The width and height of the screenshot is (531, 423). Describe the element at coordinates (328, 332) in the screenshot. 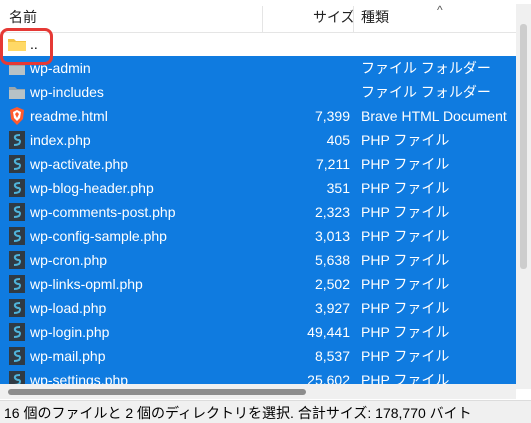

I see `file-size: 49,441` at that location.